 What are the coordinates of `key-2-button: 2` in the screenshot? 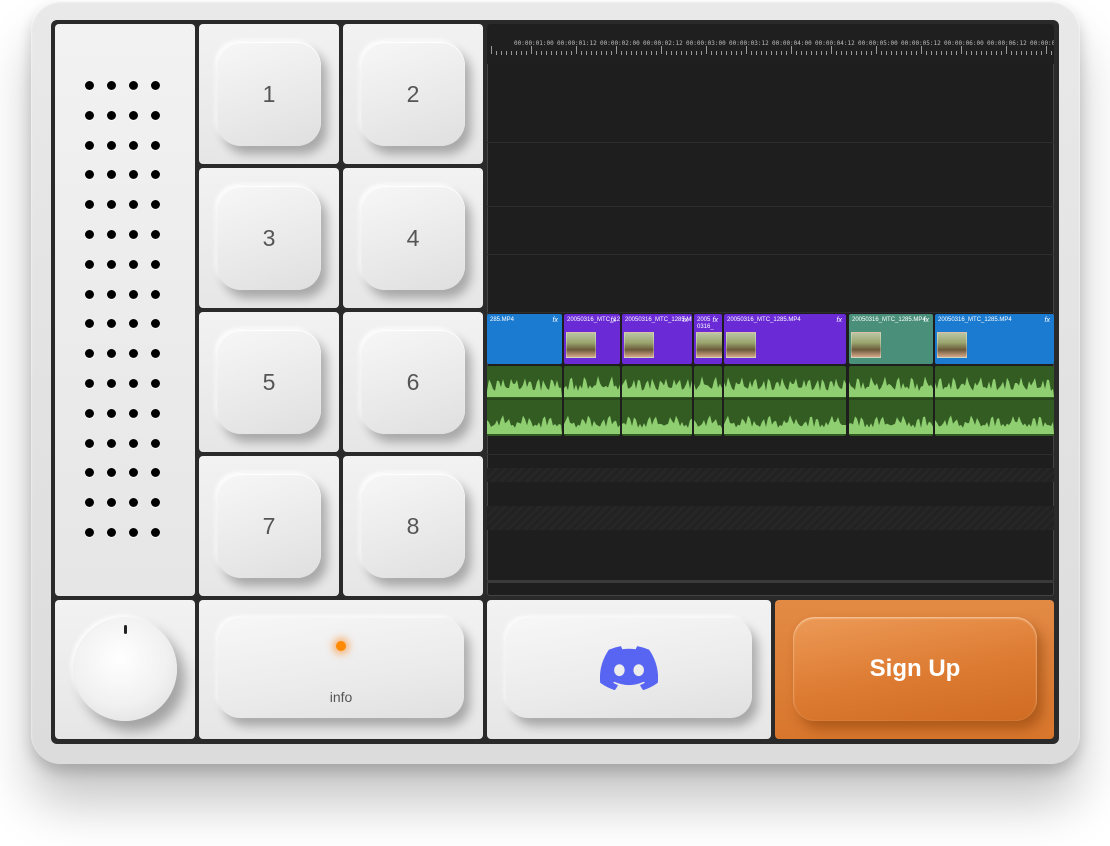 It's located at (413, 94).